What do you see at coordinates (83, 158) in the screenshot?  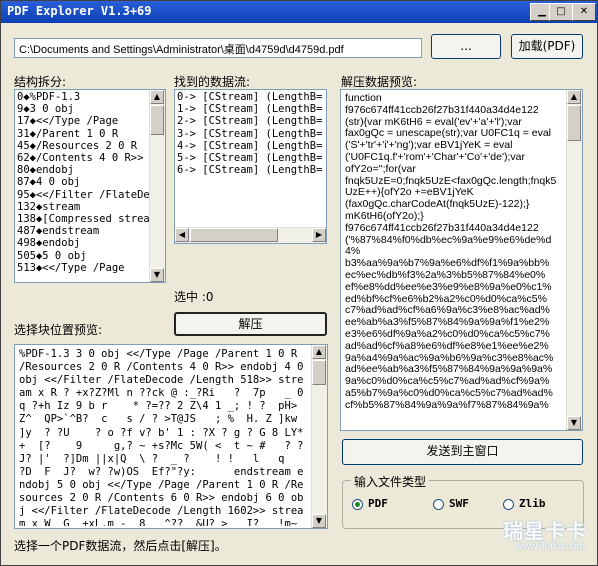 I see `structure-item: 62◆/Contents 4 0 R>>` at bounding box center [83, 158].